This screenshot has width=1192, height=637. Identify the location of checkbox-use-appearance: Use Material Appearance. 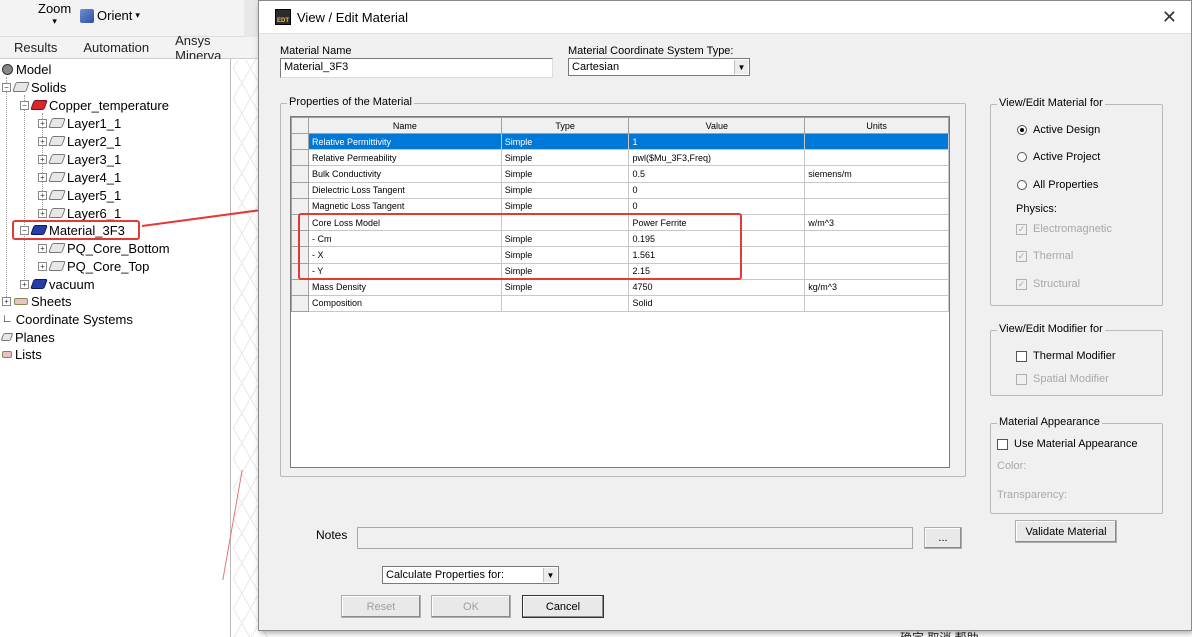
(1067, 444).